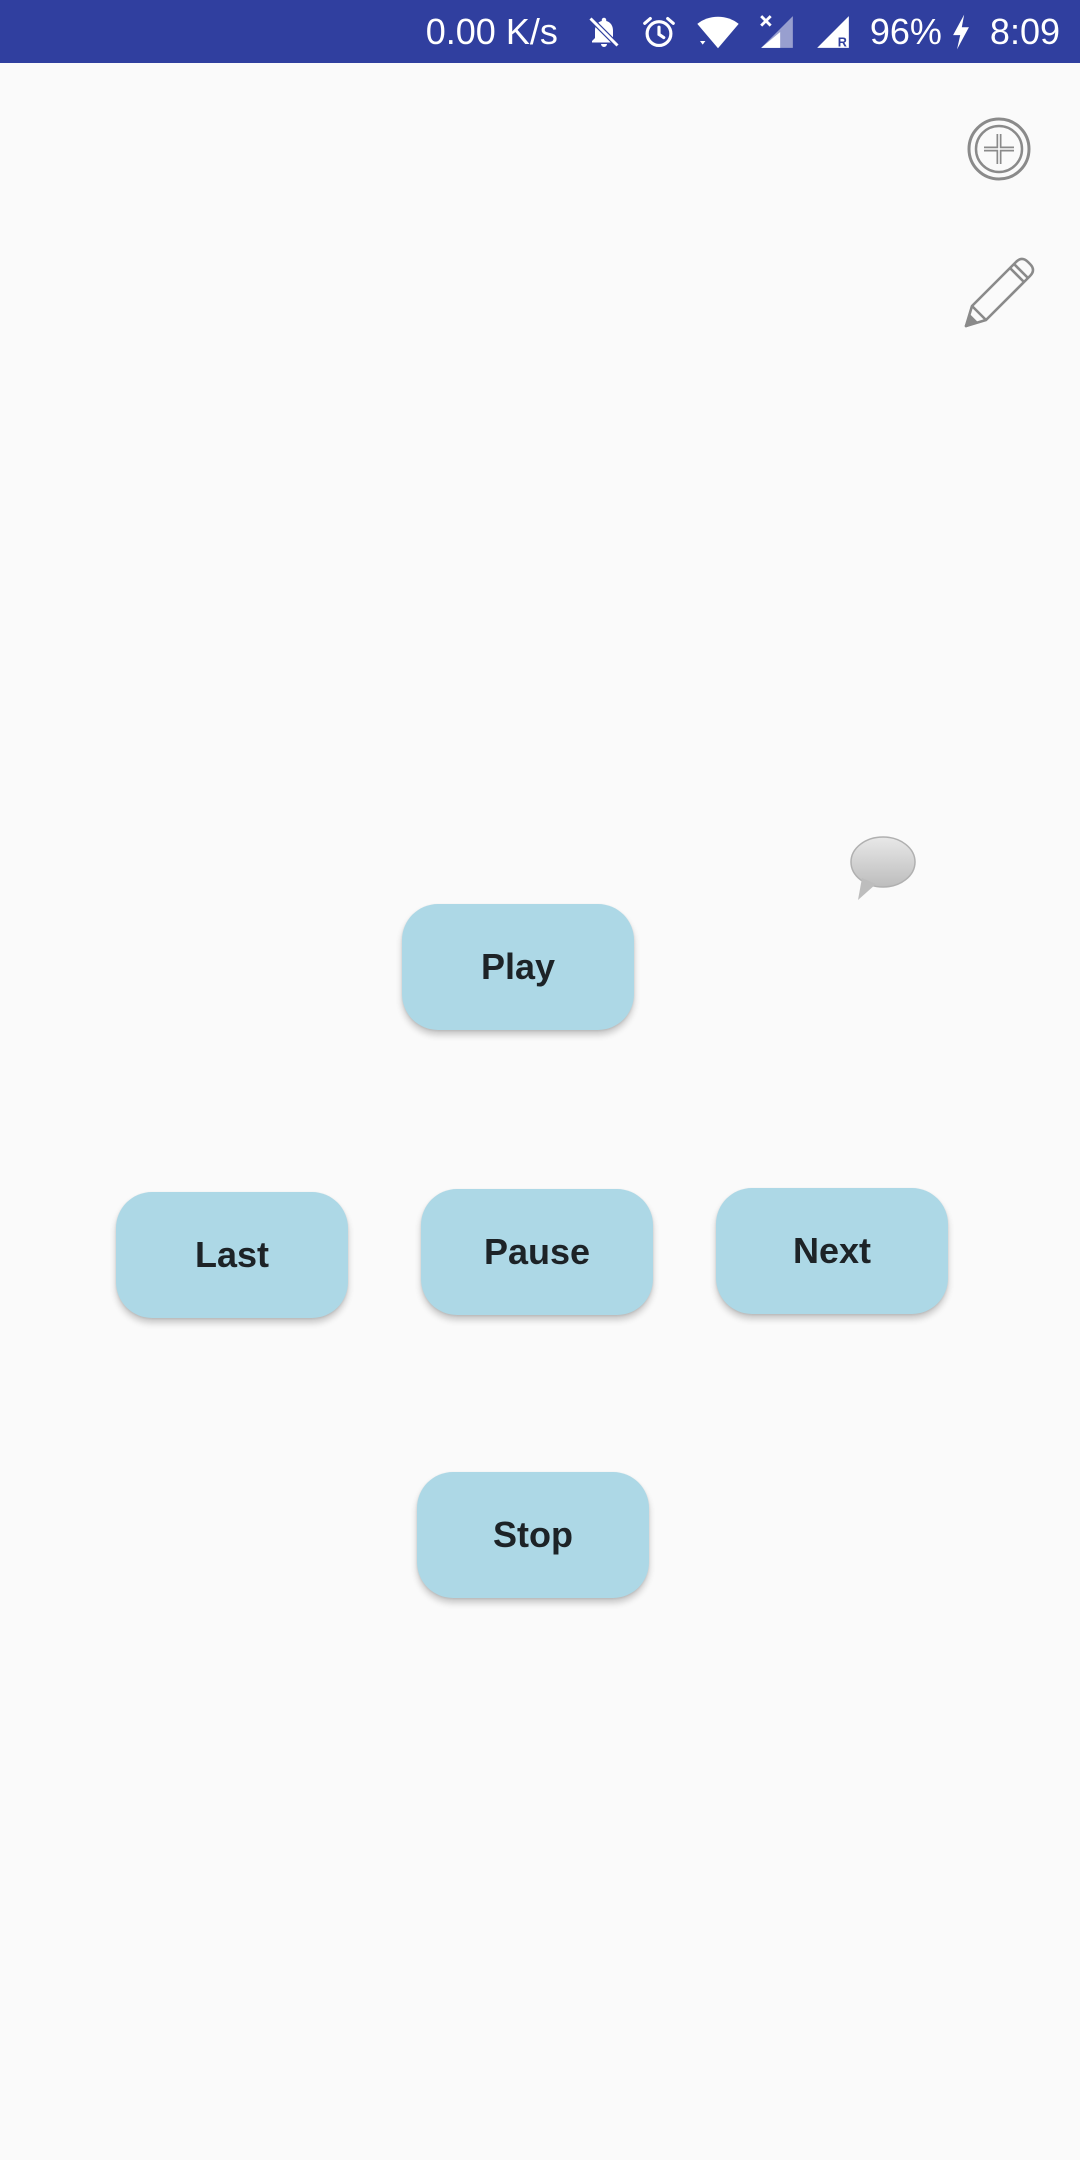 This screenshot has height=2160, width=1080. What do you see at coordinates (491, 31) in the screenshot?
I see `network-speed: 0.00 K/s` at bounding box center [491, 31].